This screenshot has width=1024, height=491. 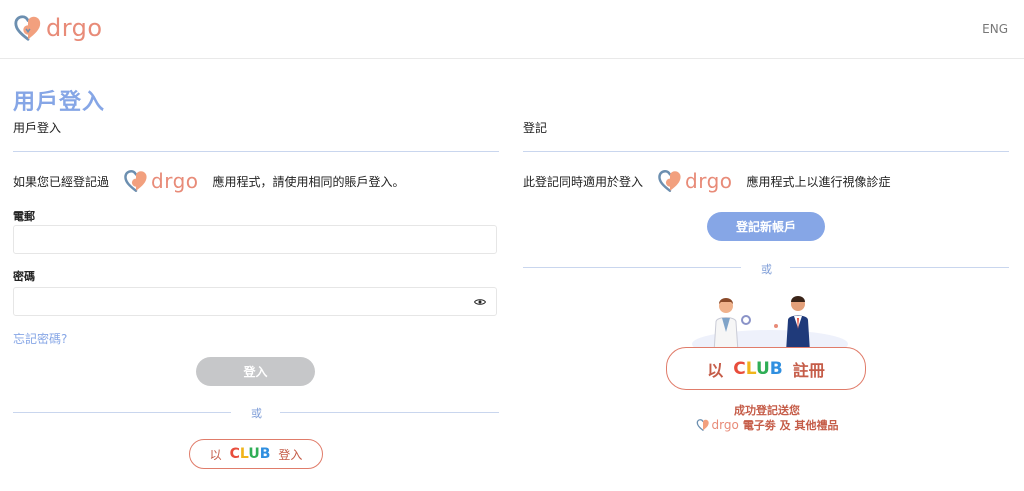 What do you see at coordinates (74, 28) in the screenshot?
I see `logo-wordmark: drgo` at bounding box center [74, 28].